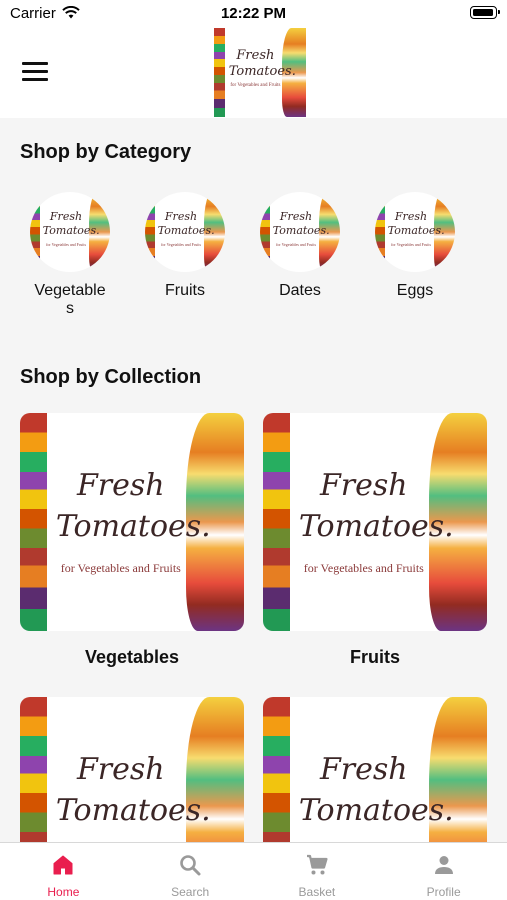 This screenshot has height=900, width=507. What do you see at coordinates (300, 290) in the screenshot?
I see `category-label: Dates` at bounding box center [300, 290].